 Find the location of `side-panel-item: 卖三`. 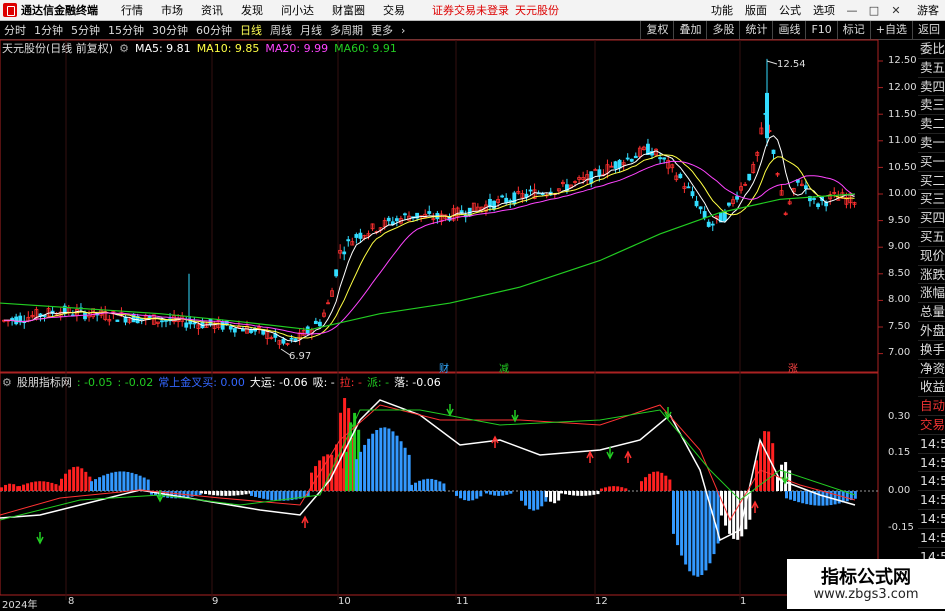

side-panel-item: 卖三 is located at coordinates (931, 106).